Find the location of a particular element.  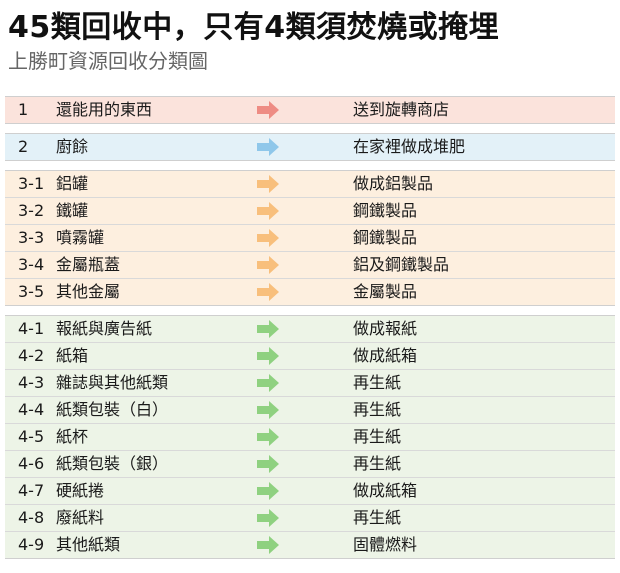

table-row: 4-6 紙類包裝（銀） 再生紙 is located at coordinates (310, 463).